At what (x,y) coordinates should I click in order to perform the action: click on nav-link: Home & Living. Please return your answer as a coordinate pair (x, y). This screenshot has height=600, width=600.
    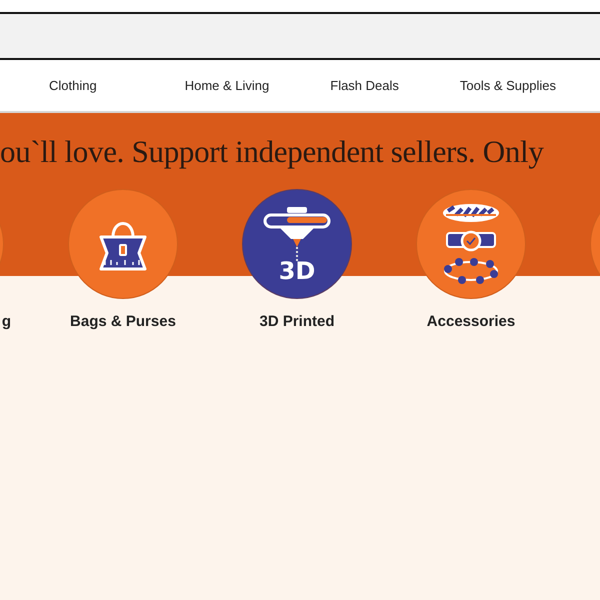
    Looking at the image, I should click on (227, 85).